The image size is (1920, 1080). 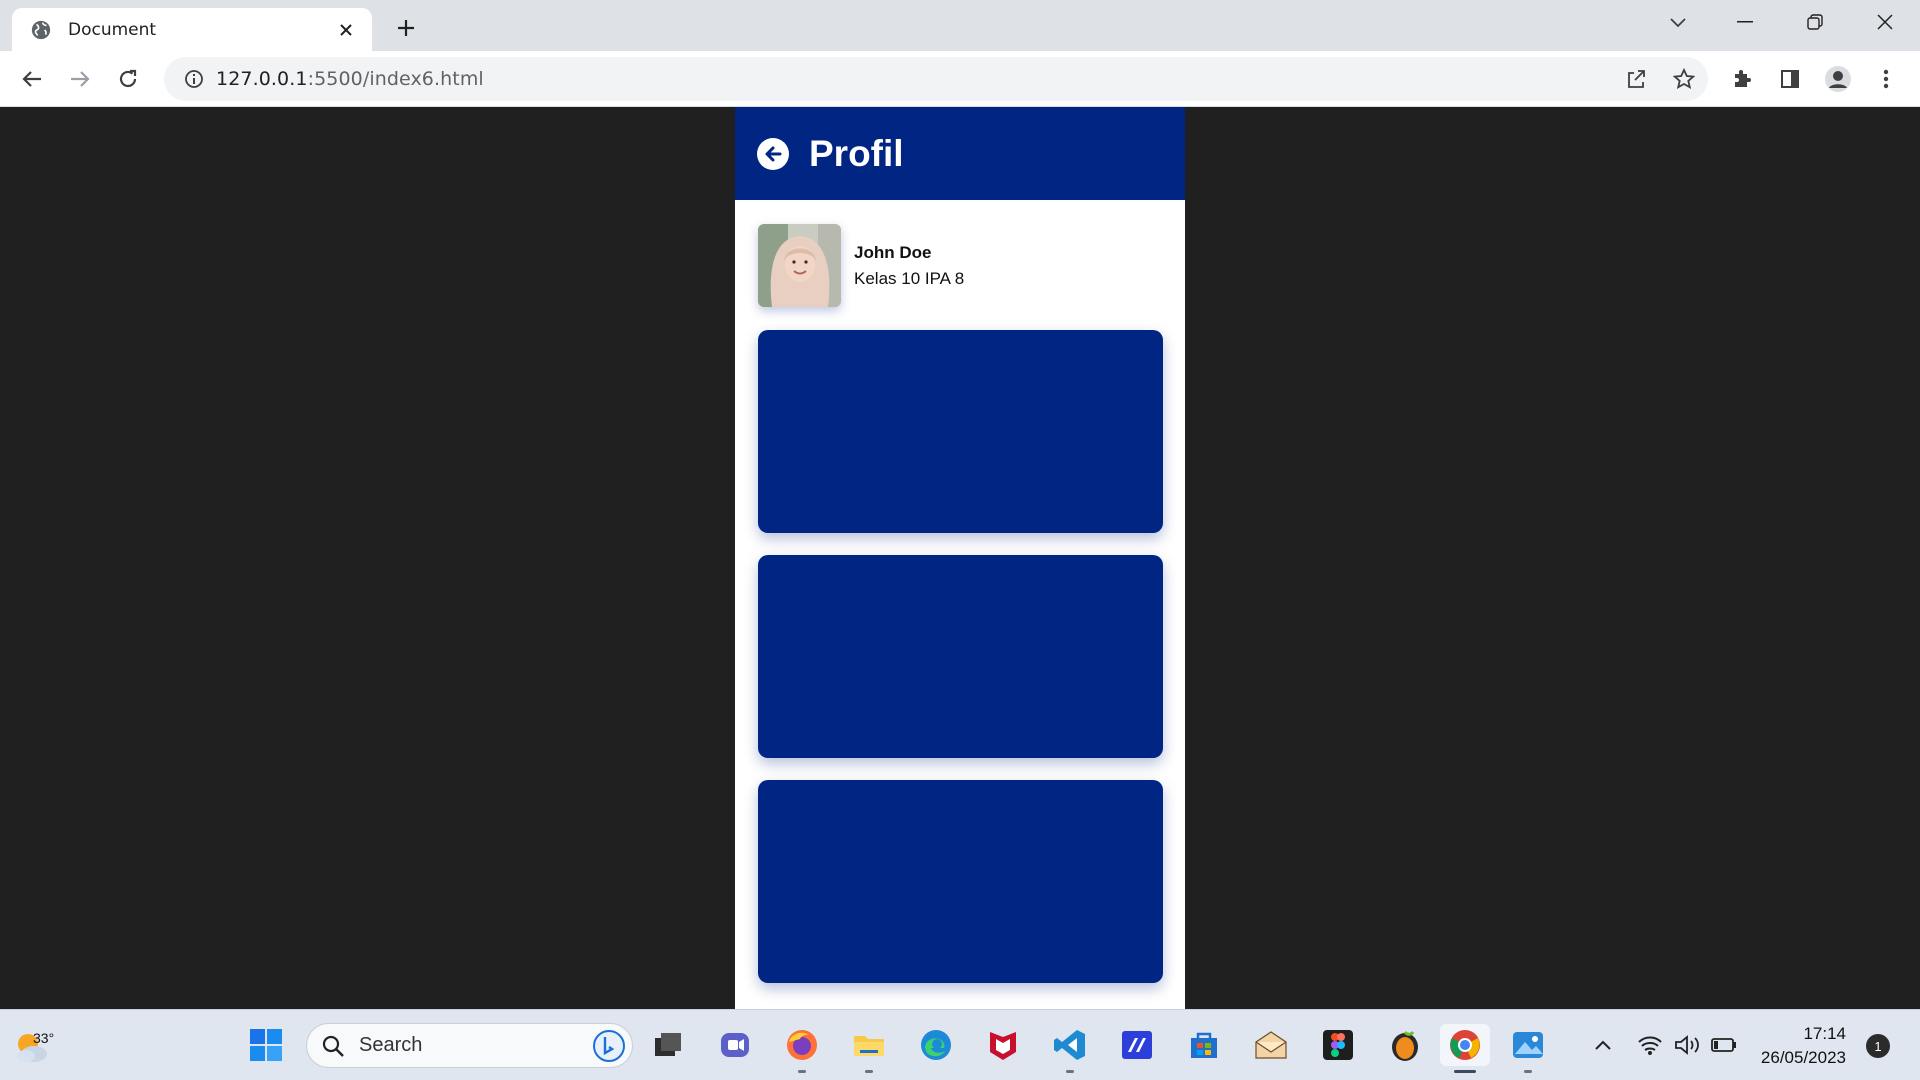 What do you see at coordinates (1528, 1048) in the screenshot?
I see `photos-icon` at bounding box center [1528, 1048].